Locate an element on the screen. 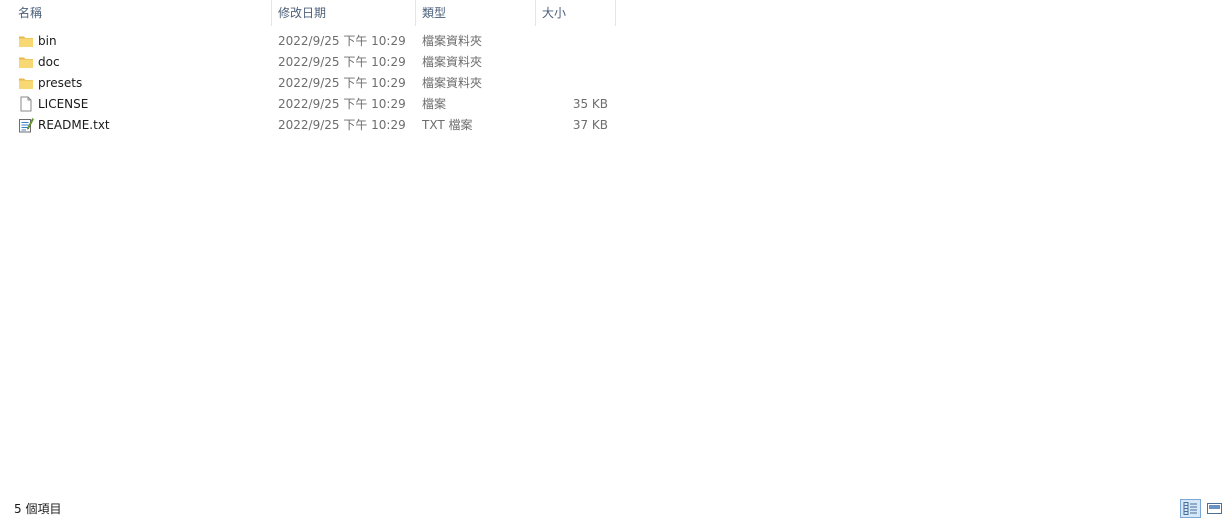 This screenshot has height=521, width=1227. column-header-type: 類型 is located at coordinates (476, 13).